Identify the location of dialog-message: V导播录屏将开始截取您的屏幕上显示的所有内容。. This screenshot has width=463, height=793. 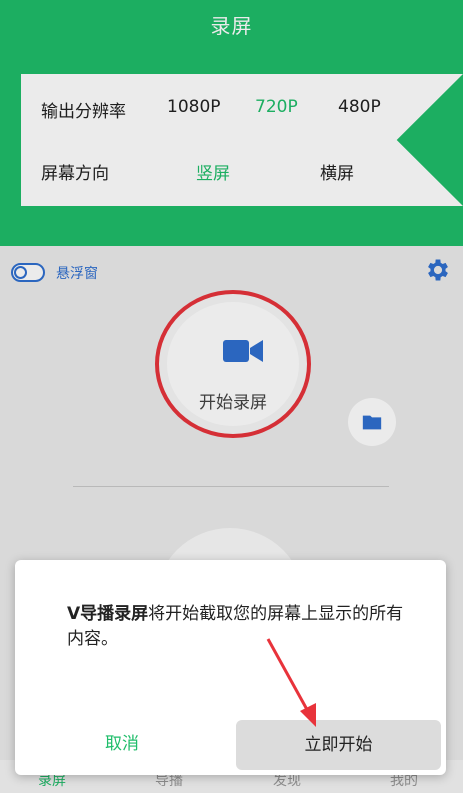
(237, 627).